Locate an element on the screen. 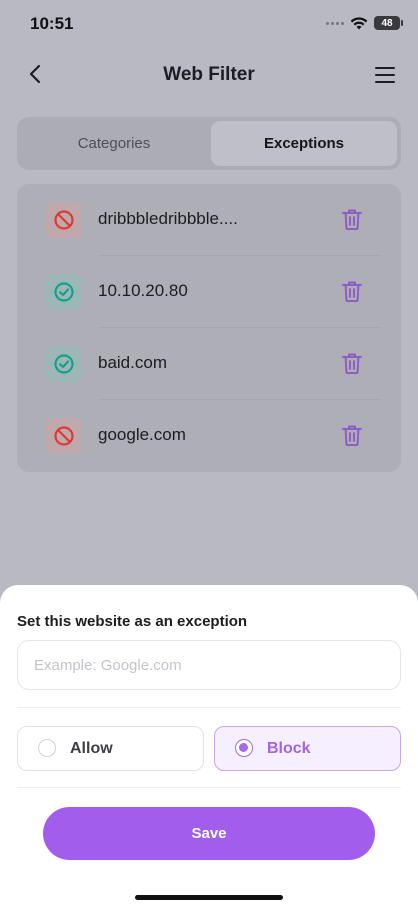 This screenshot has width=418, height=911. website-input is located at coordinates (209, 665).